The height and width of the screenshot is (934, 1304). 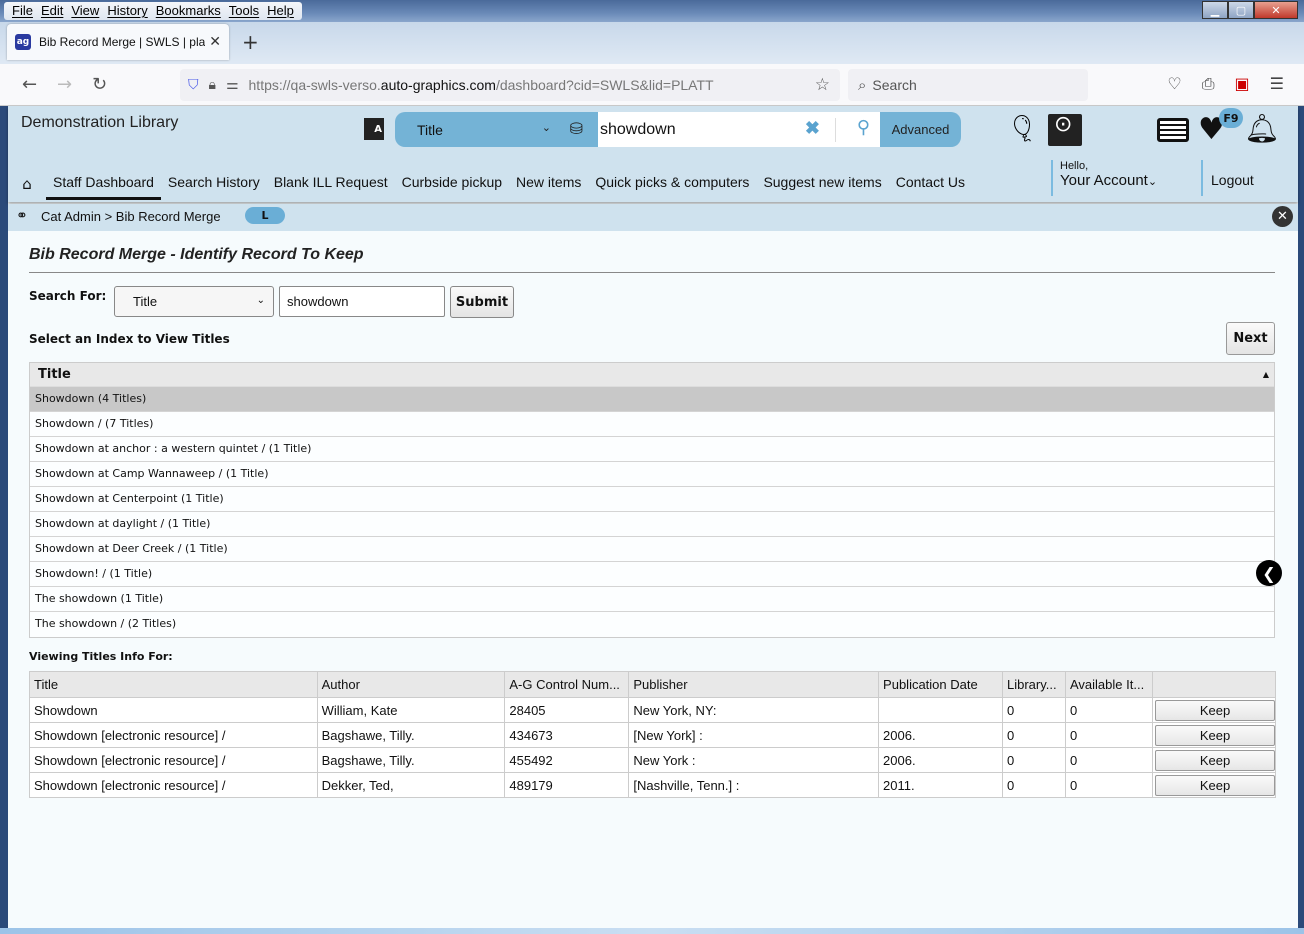 What do you see at coordinates (100, 122) in the screenshot?
I see `library-name: Demonstration Library` at bounding box center [100, 122].